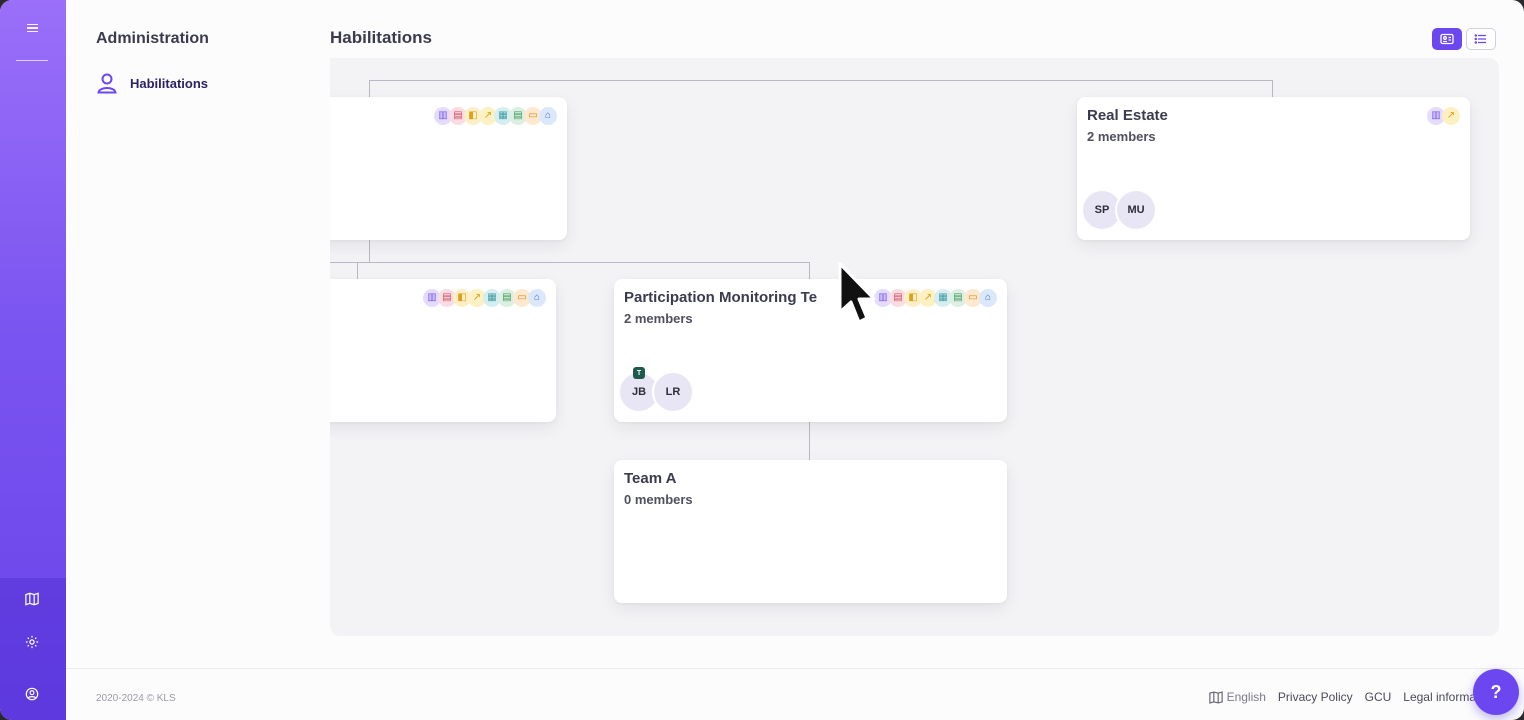 This screenshot has width=1524, height=720. Describe the element at coordinates (107, 83) in the screenshot. I see `user-icon` at that location.